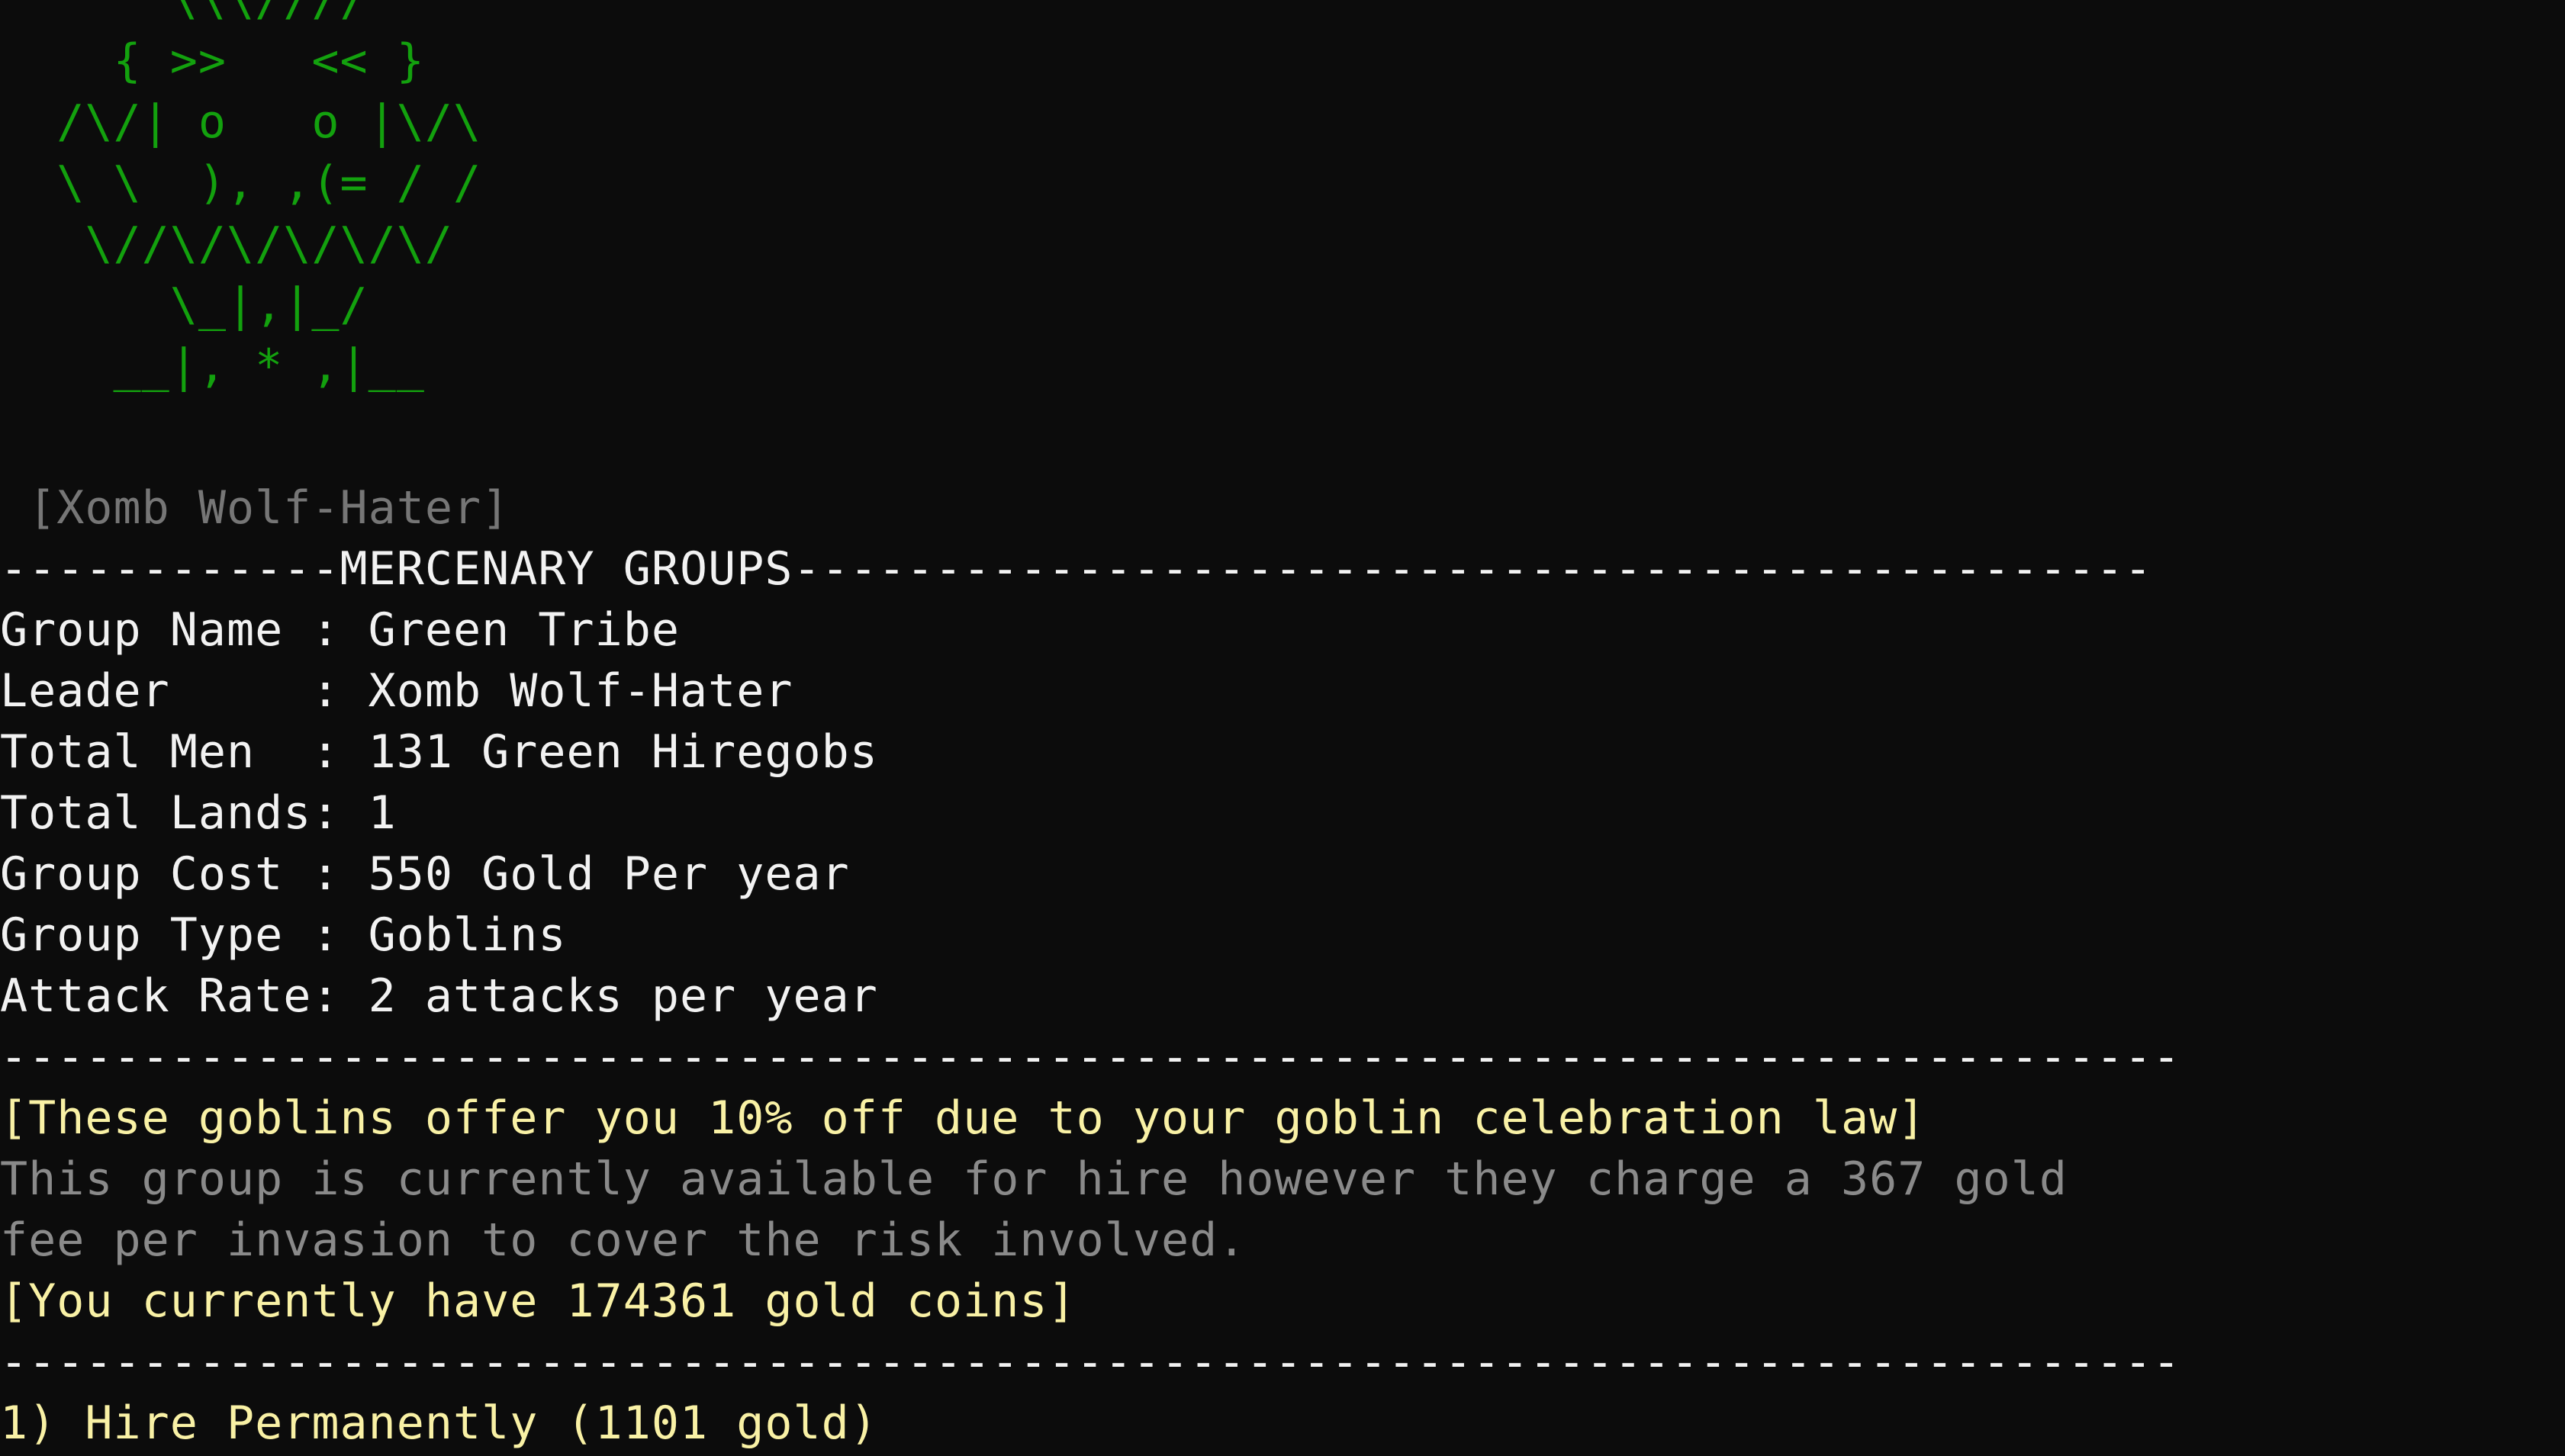 This screenshot has width=2565, height=1456. What do you see at coordinates (212, 61) in the screenshot?
I see `ascii-art-line: { >> << }` at bounding box center [212, 61].